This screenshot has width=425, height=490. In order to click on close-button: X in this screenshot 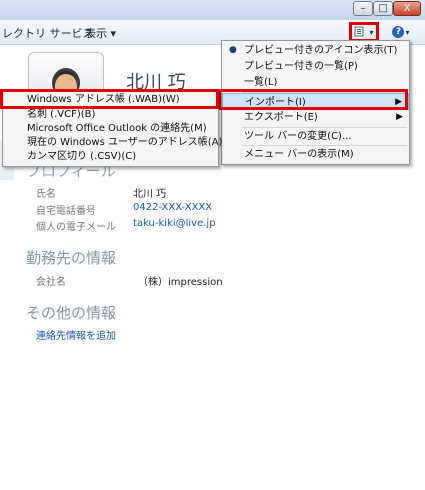, I will do `click(407, 8)`.